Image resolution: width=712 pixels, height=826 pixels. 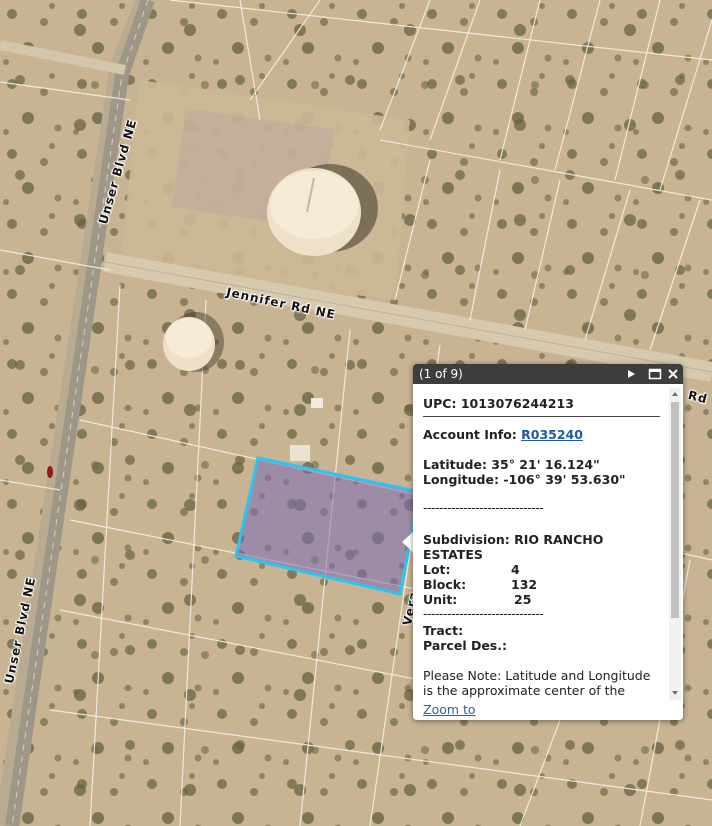 I want to click on close-button, so click(x=673, y=374).